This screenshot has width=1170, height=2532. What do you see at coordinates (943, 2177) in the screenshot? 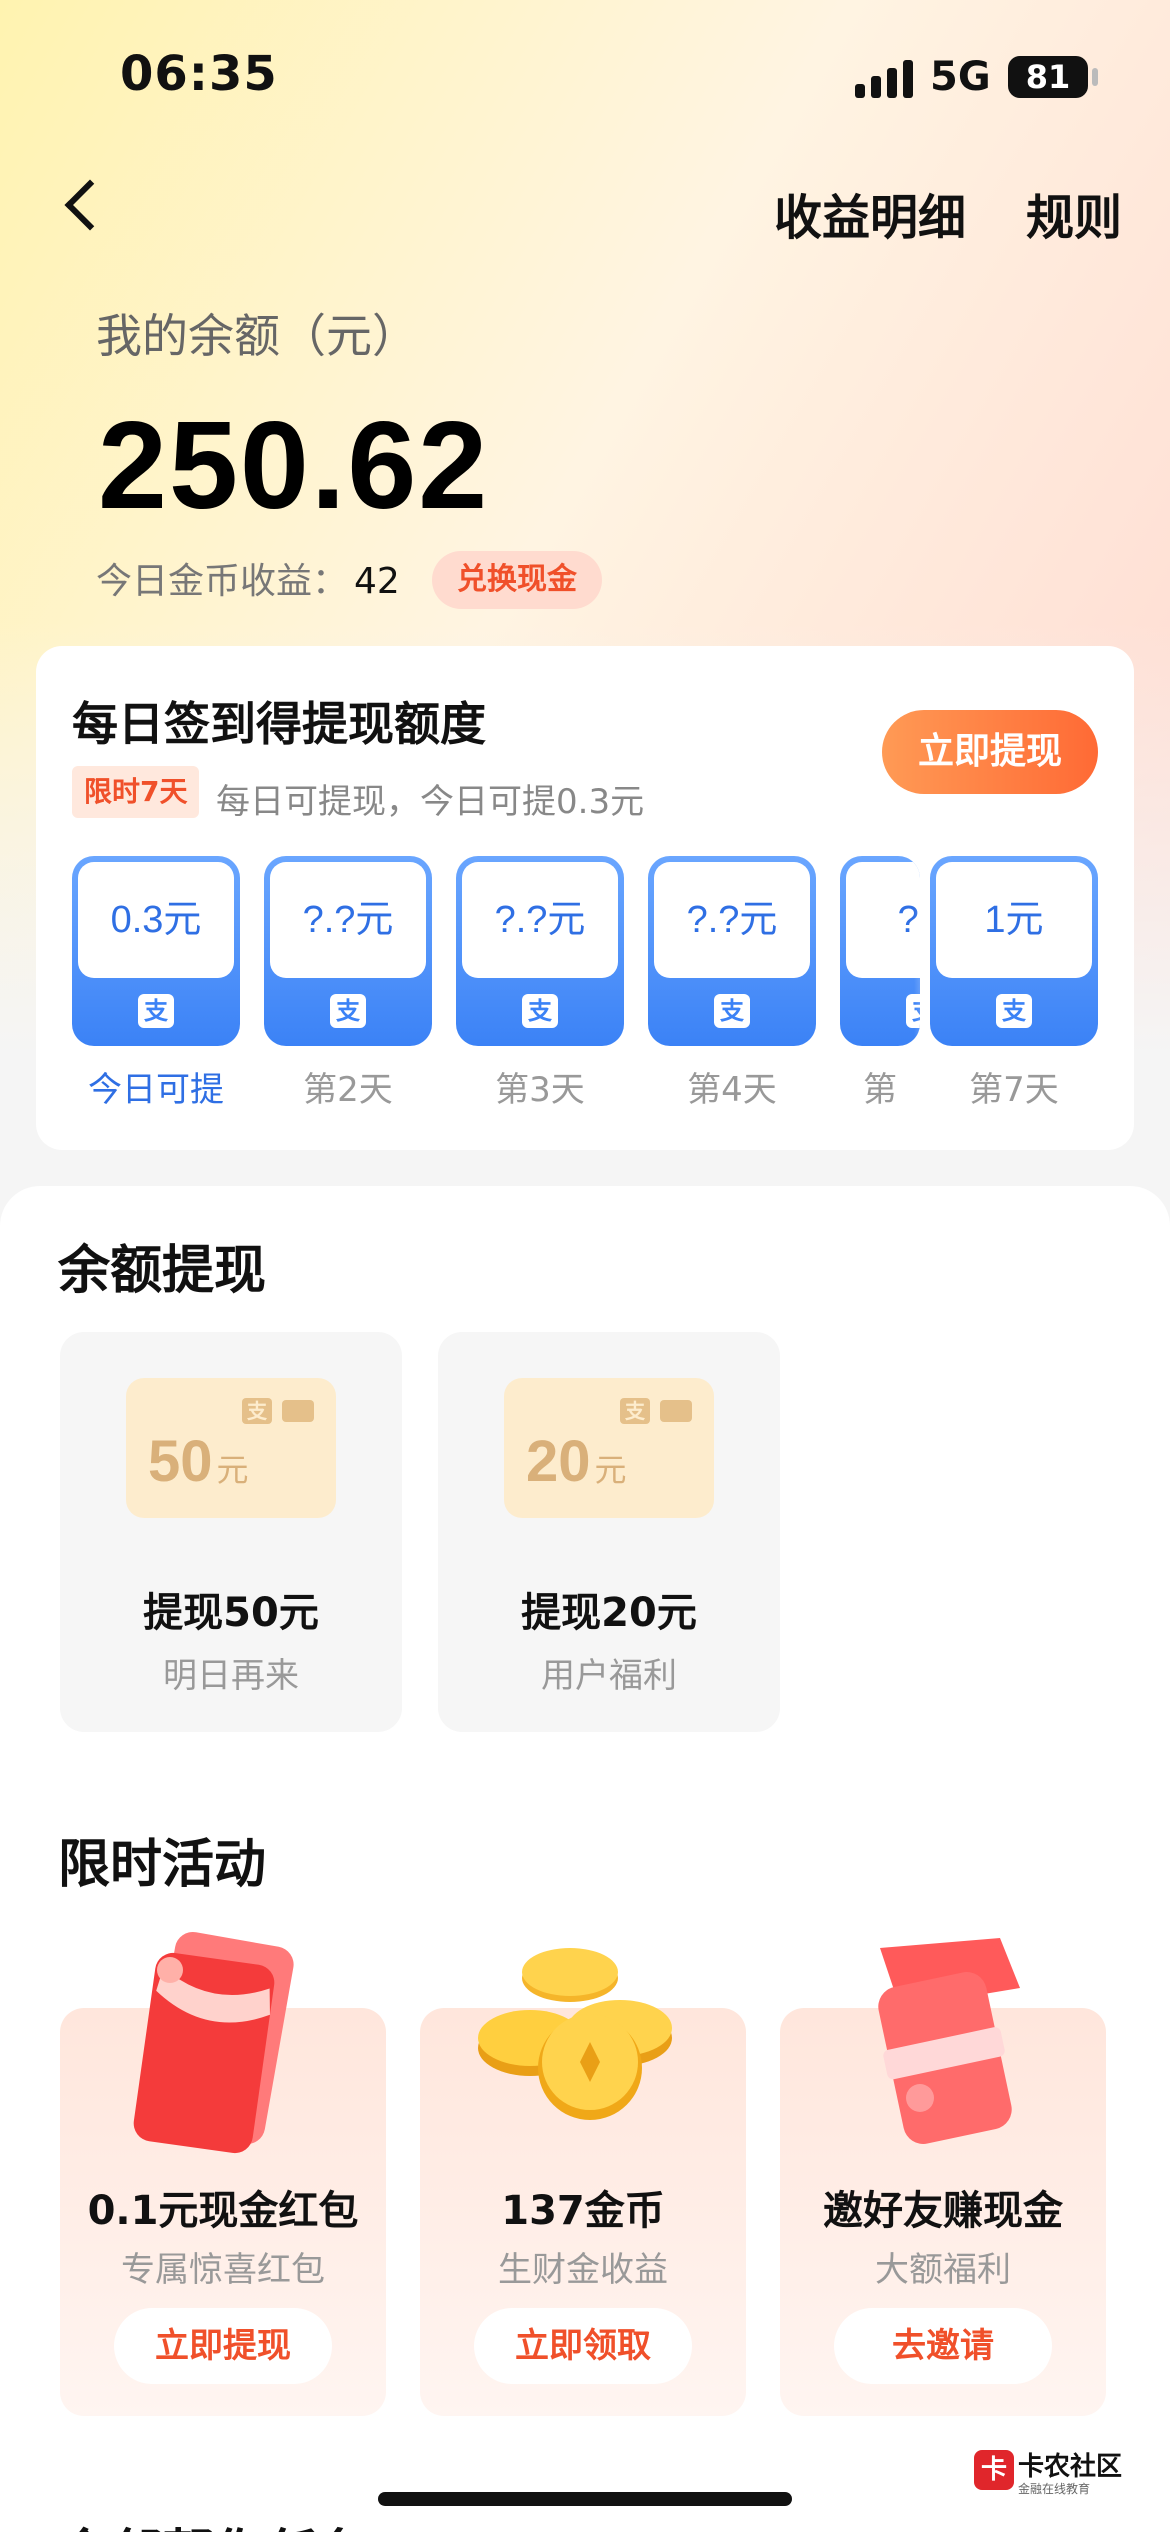
I see `activity-card-invite: 邀好友赚现金 大额福利 去邀请` at bounding box center [943, 2177].